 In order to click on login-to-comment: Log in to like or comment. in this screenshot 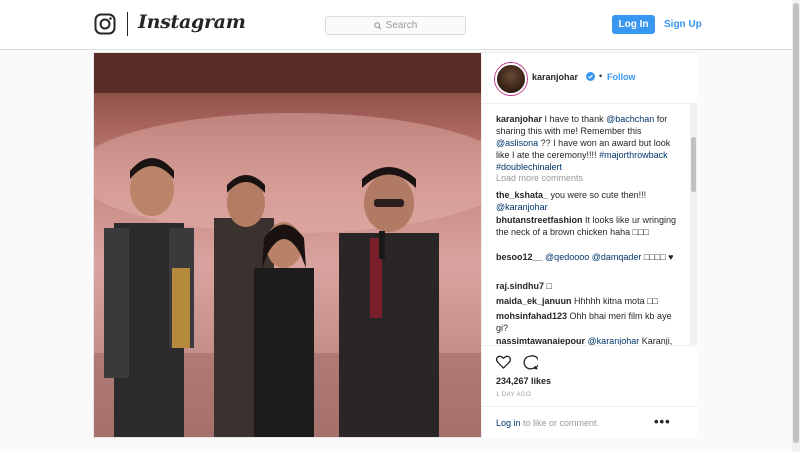, I will do `click(547, 423)`.